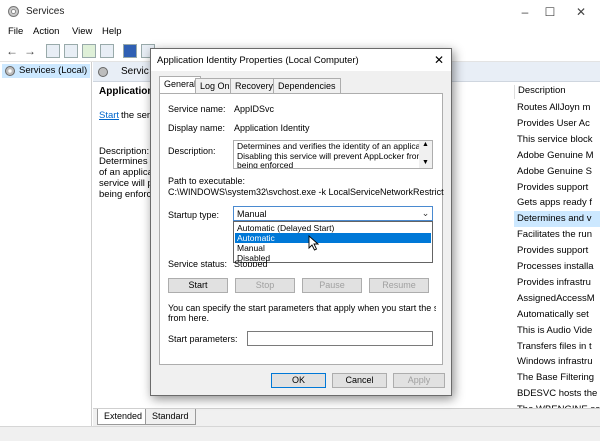  I want to click on window-titlebar: Services – ☐ ✕, so click(300, 12).